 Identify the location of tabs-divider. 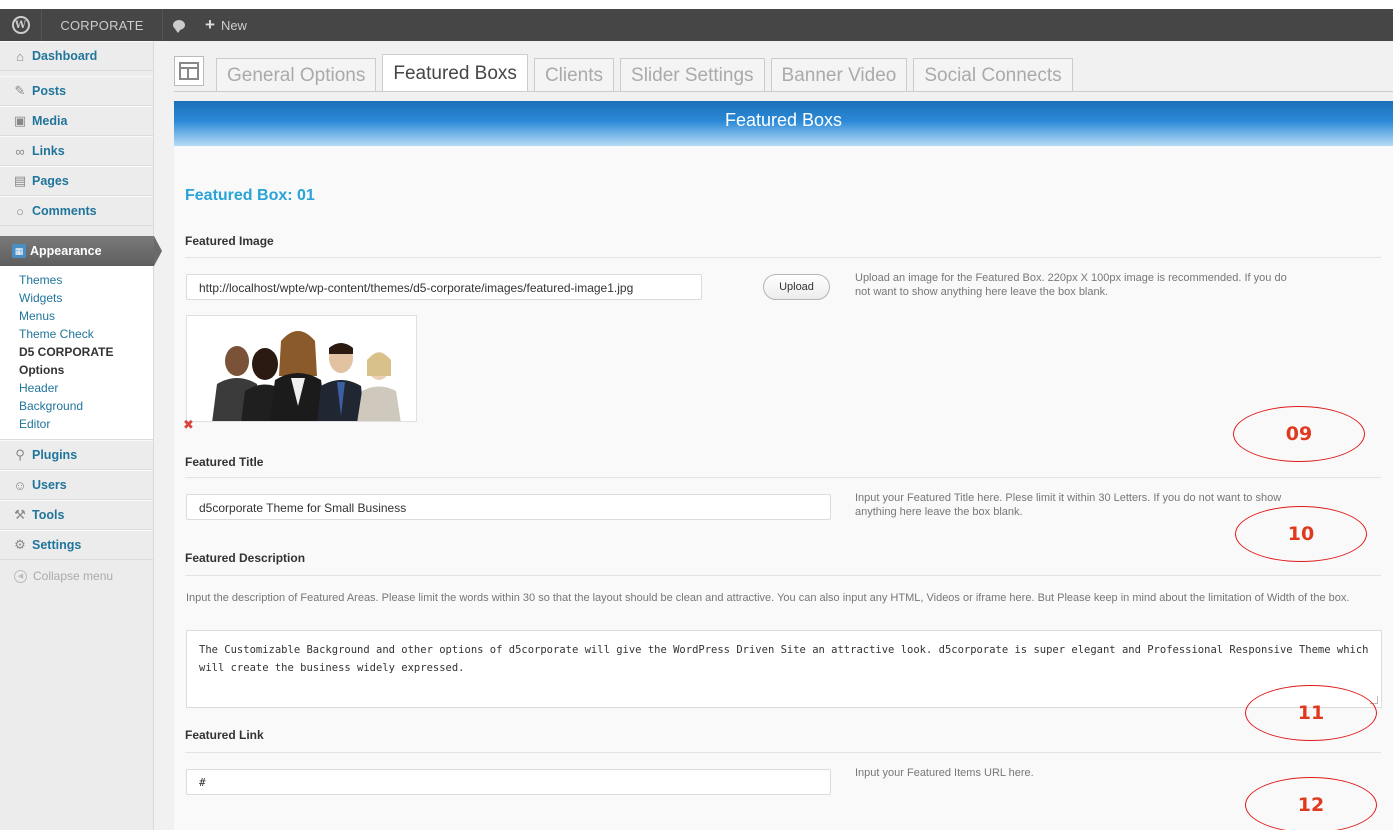
(783, 91).